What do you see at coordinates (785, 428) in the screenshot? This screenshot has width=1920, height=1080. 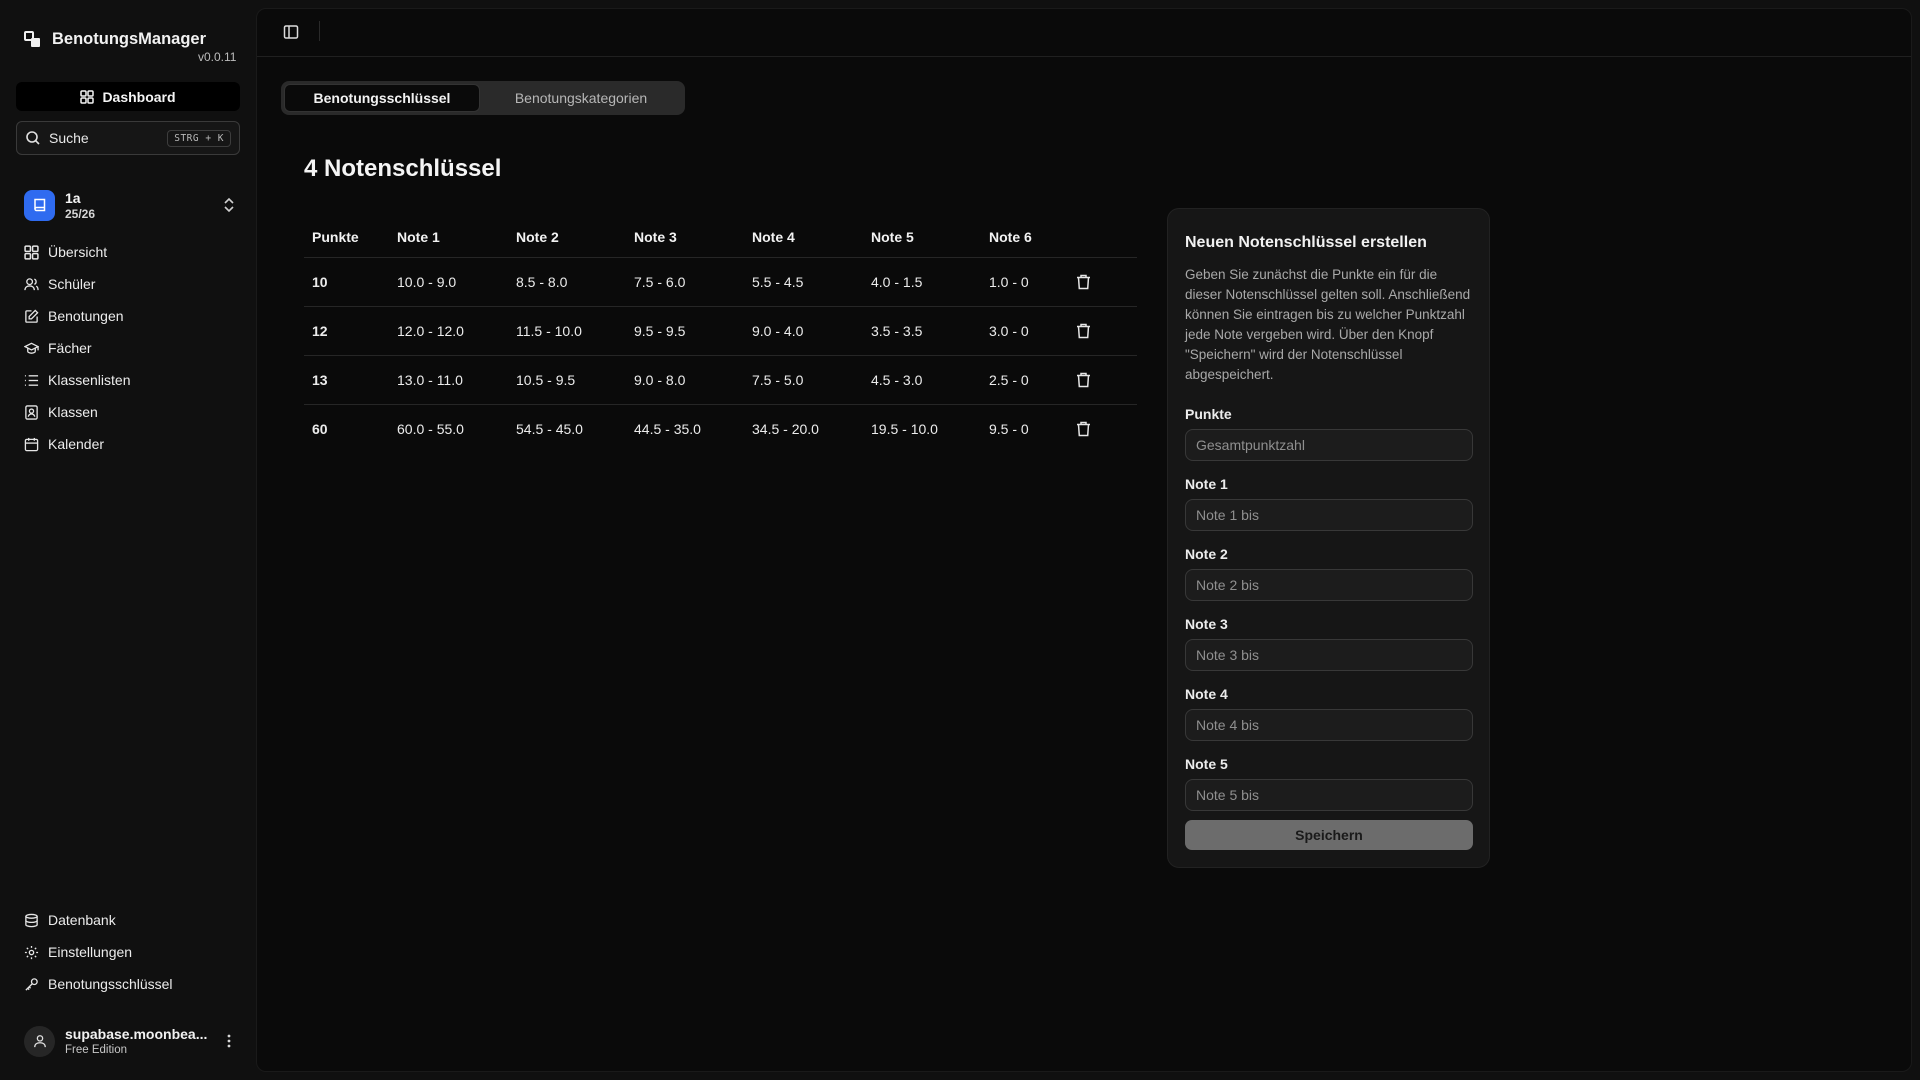 I see `table-cell: 34.5 - 20.0` at bounding box center [785, 428].